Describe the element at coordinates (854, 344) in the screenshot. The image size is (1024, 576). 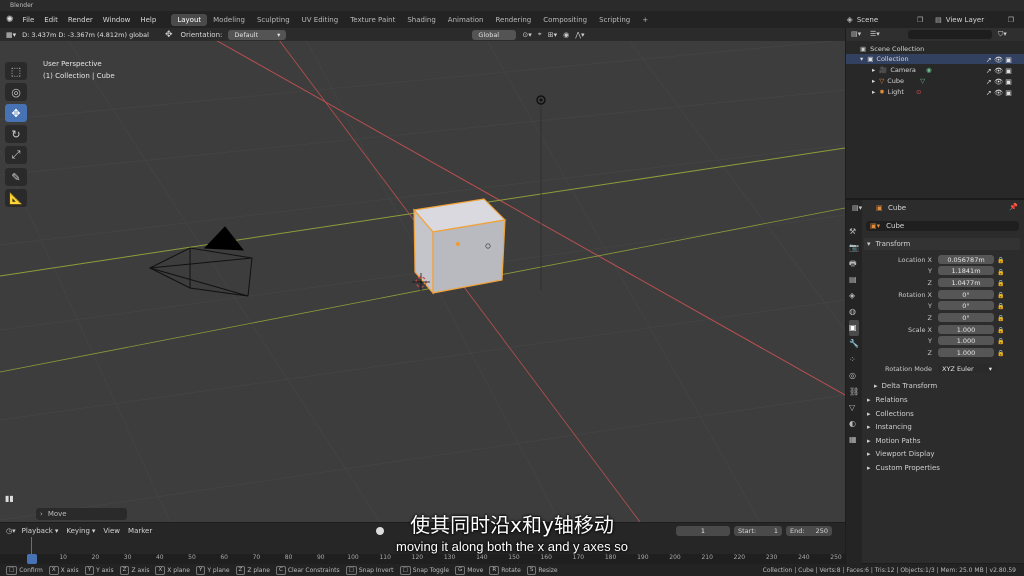
I see `modifier-tab-icon: 🔧` at that location.